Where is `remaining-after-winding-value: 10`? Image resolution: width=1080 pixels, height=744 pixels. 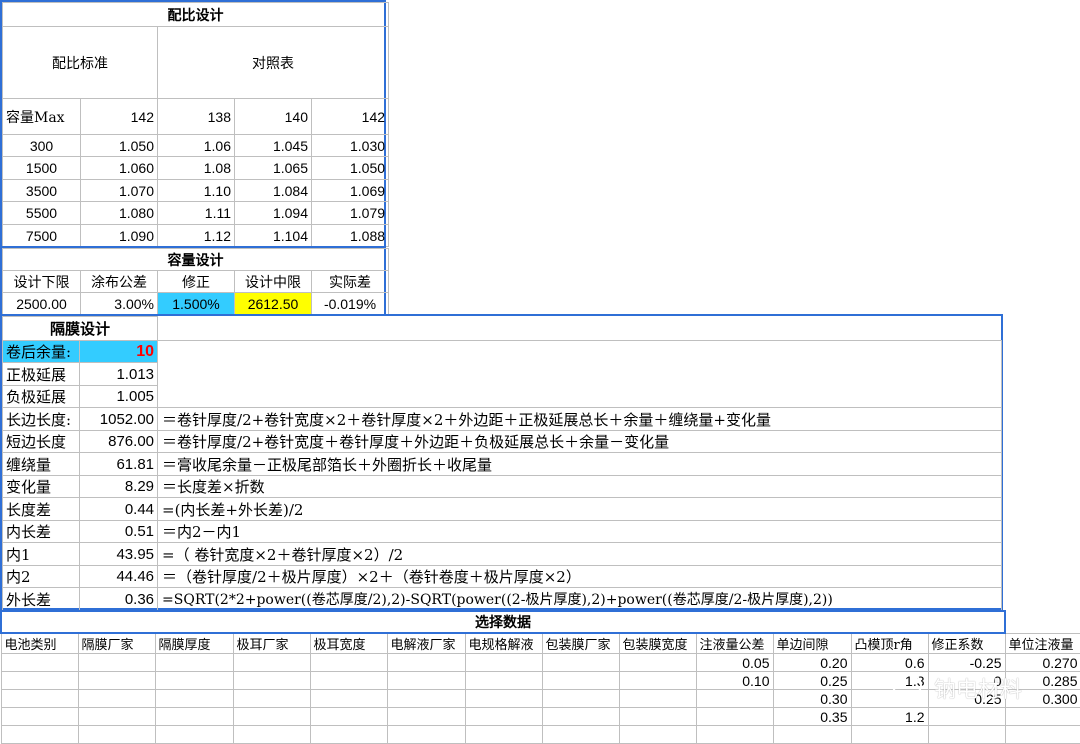
remaining-after-winding-value: 10 is located at coordinates (118, 351).